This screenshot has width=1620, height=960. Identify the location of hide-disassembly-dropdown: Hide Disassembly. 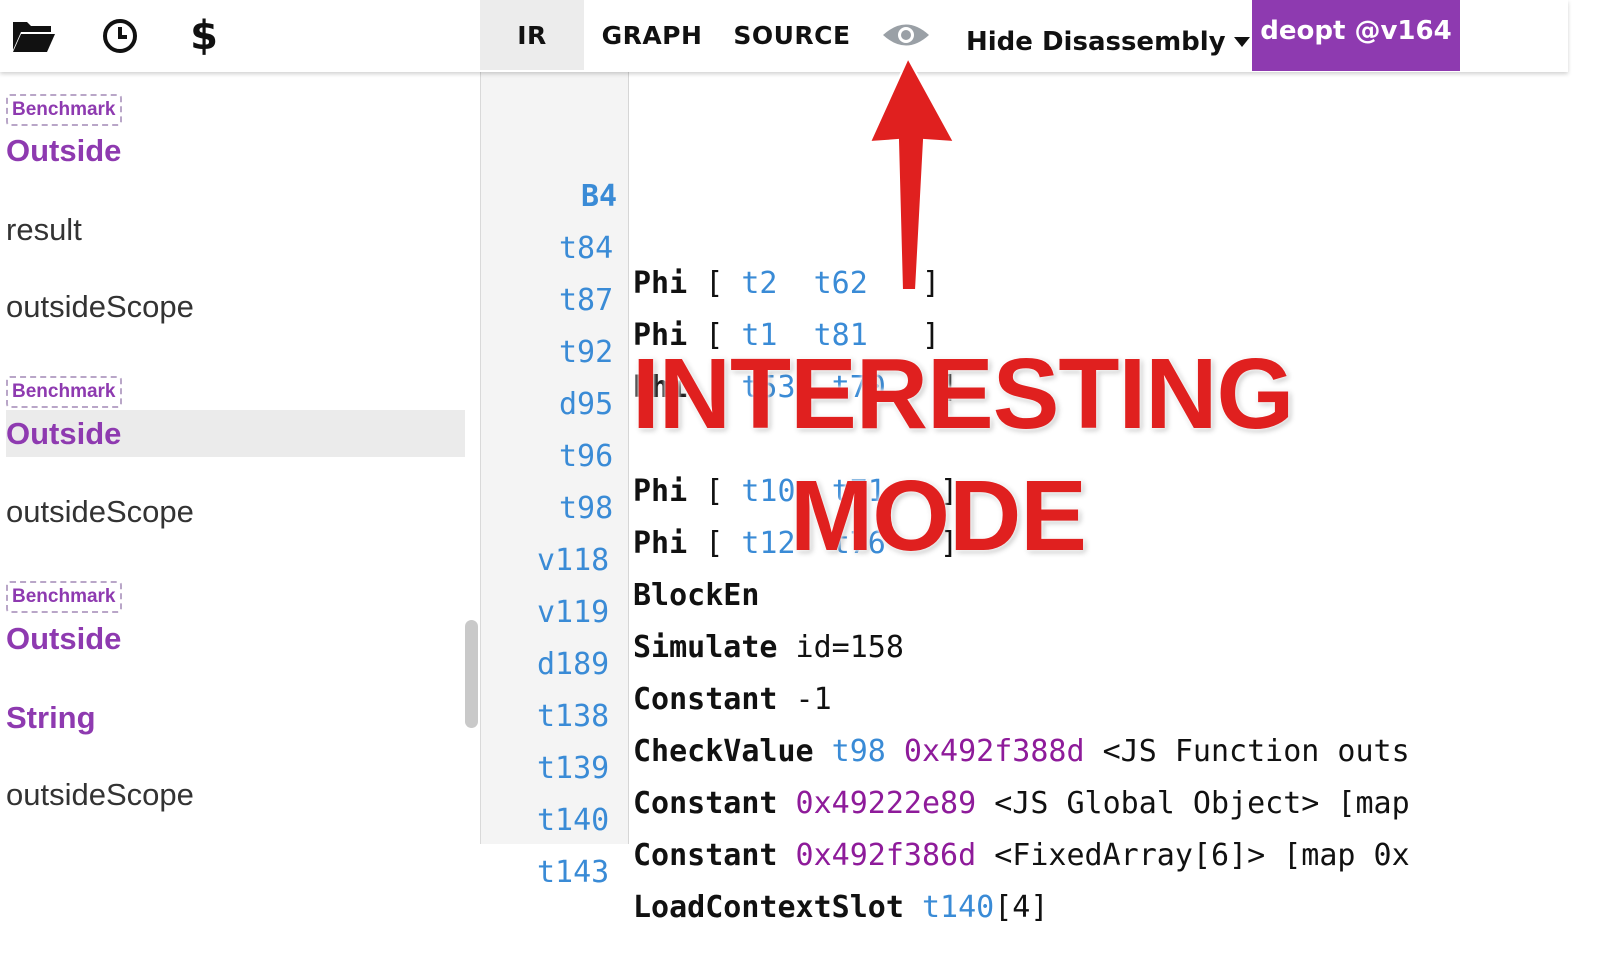
(1108, 42).